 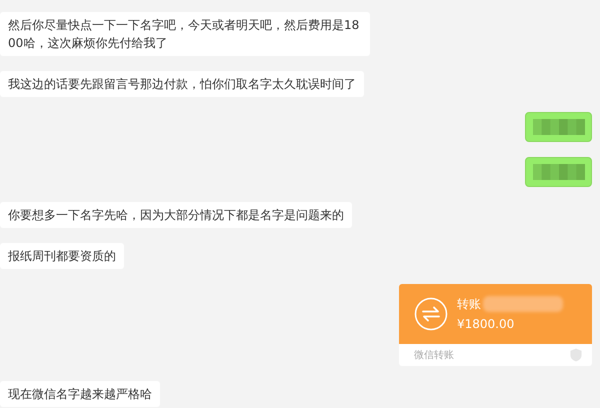 What do you see at coordinates (62, 256) in the screenshot?
I see `message-bubble: 报纸周刊都要资质的` at bounding box center [62, 256].